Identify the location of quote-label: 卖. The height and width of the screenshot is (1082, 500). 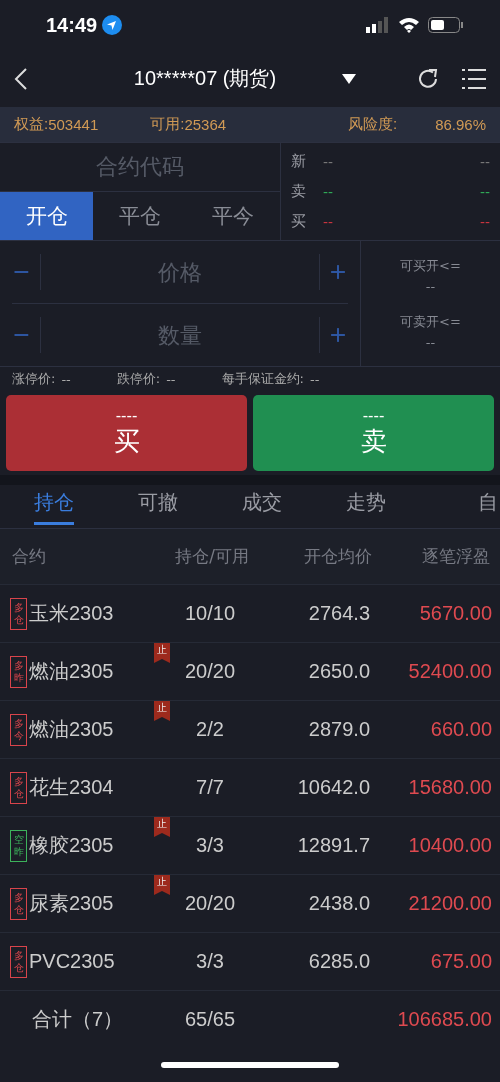
(299, 191).